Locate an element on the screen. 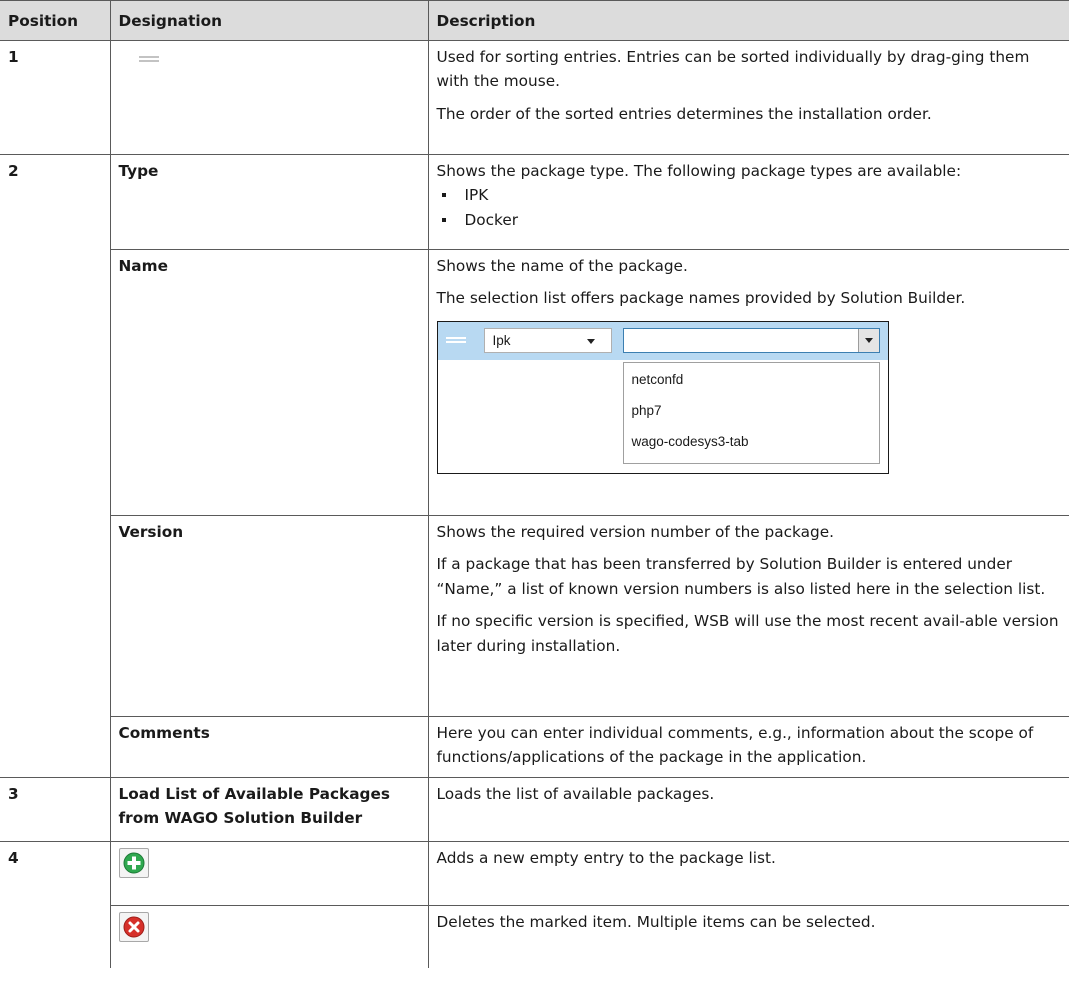  row-position: 4 is located at coordinates (55, 873).